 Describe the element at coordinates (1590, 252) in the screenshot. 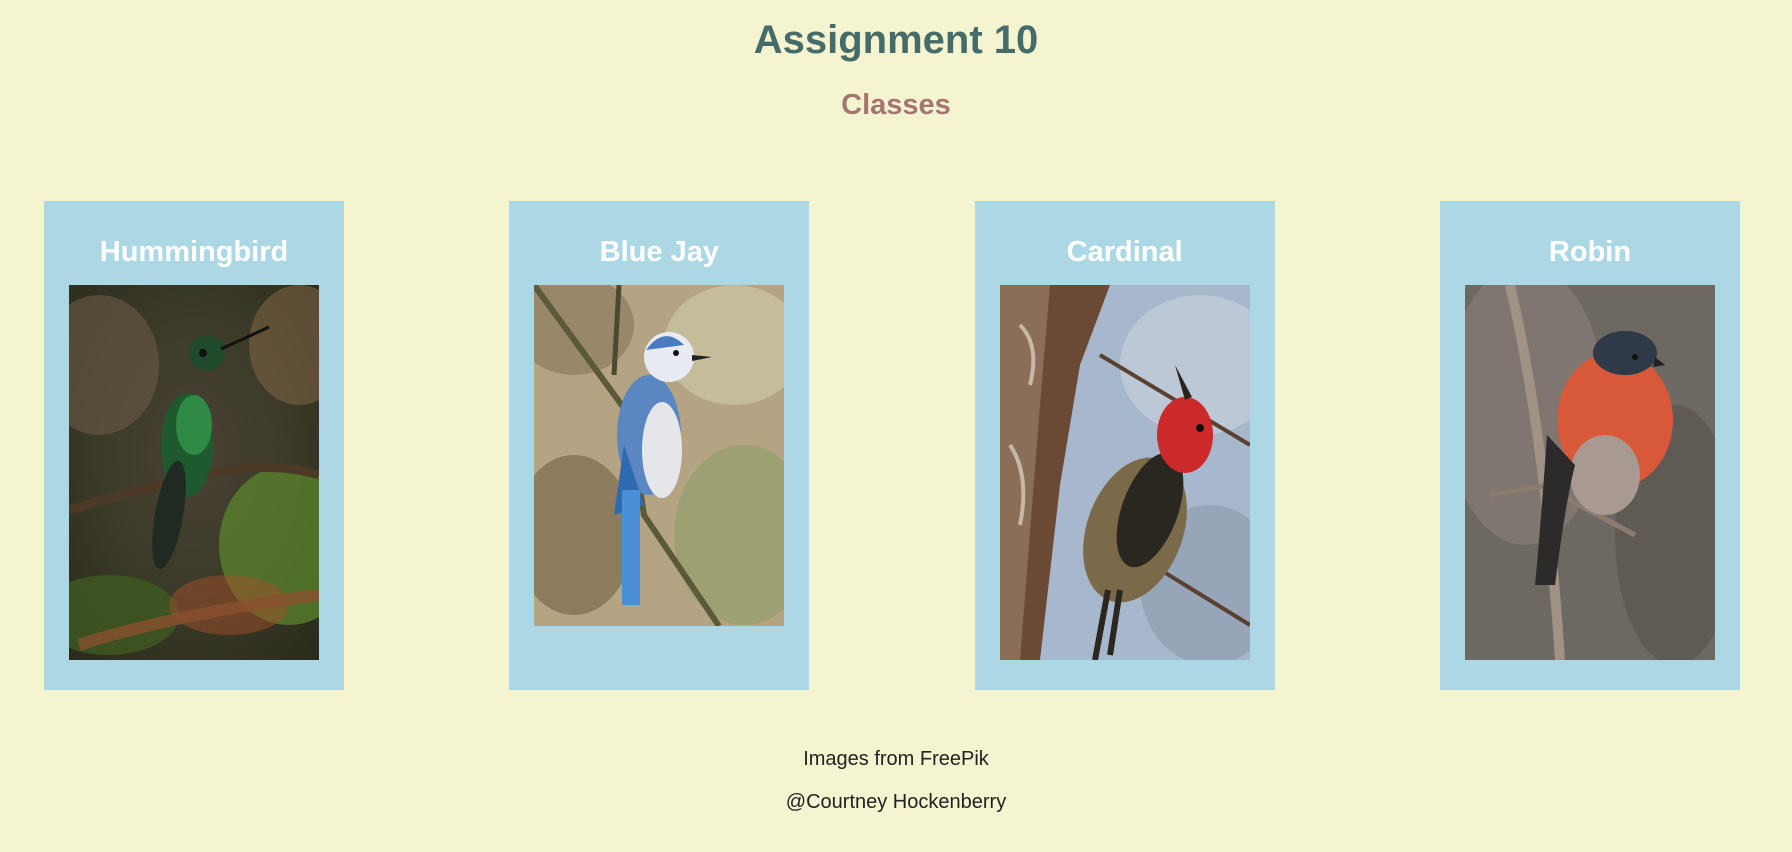

I see `card-title: Robin` at that location.